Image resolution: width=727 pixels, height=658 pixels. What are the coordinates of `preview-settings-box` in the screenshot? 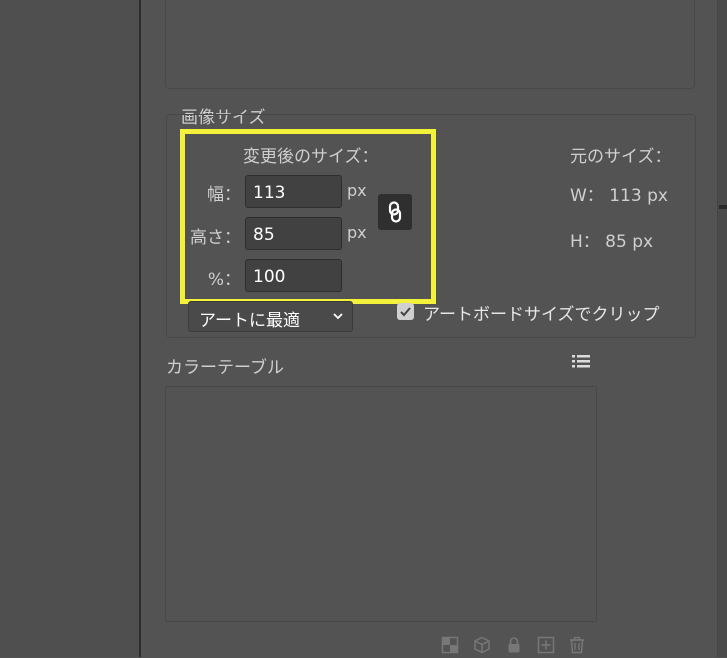 It's located at (430, 44).